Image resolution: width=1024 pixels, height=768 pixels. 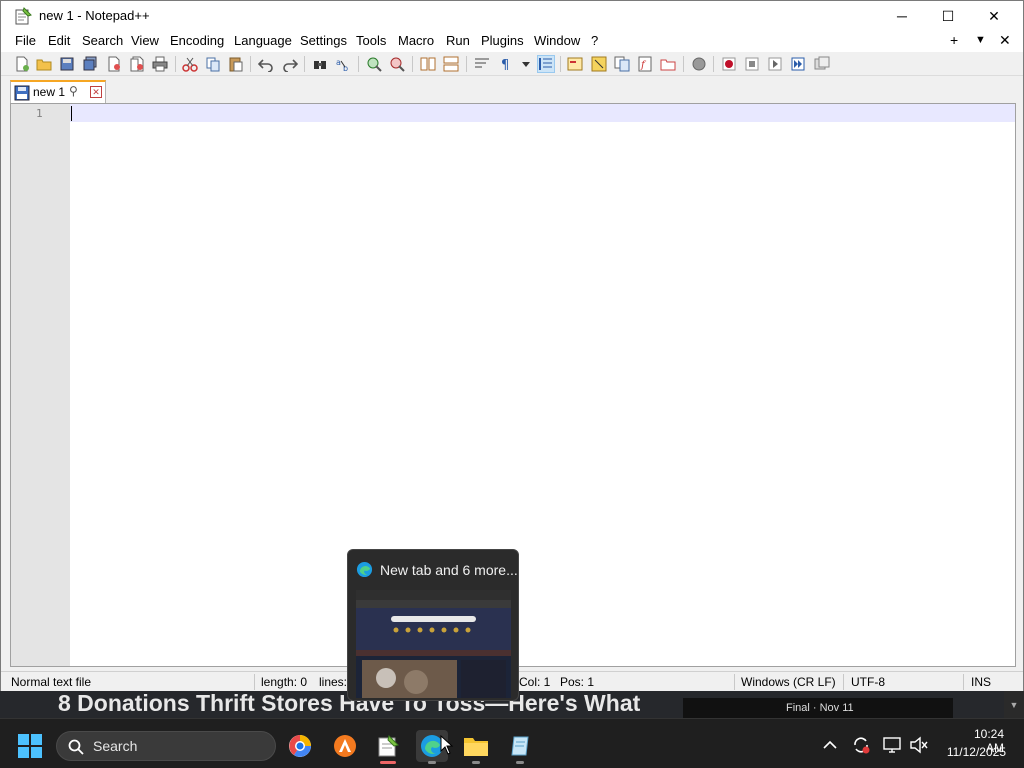 What do you see at coordinates (919, 745) in the screenshot?
I see `volume-muted-icon` at bounding box center [919, 745].